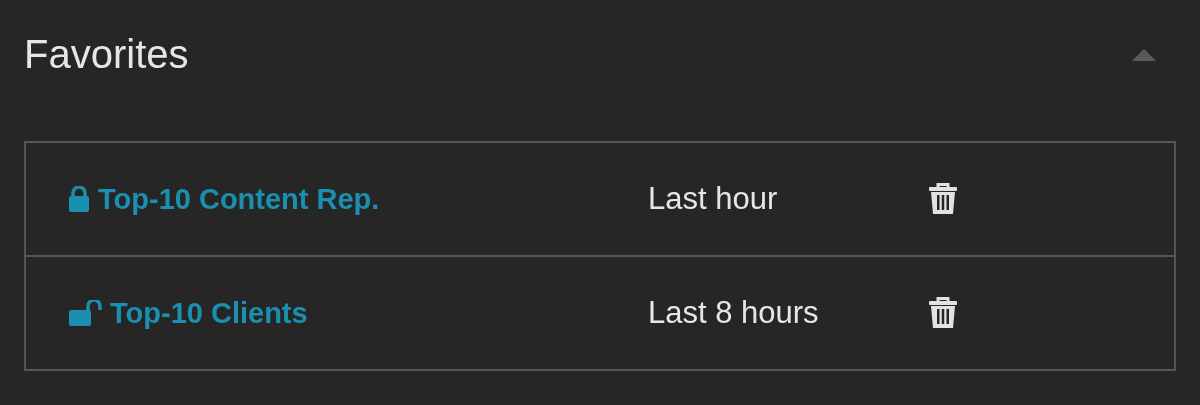 This screenshot has width=1200, height=405. What do you see at coordinates (713, 199) in the screenshot?
I see `time-period: Last hour` at bounding box center [713, 199].